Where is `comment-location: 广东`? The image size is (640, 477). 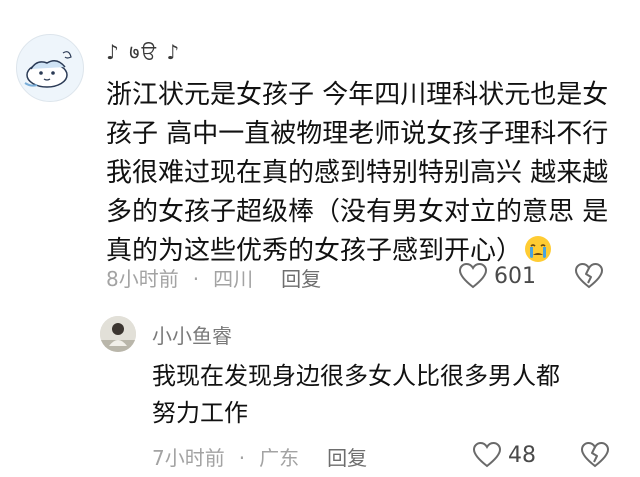
comment-location: 广东 is located at coordinates (279, 458).